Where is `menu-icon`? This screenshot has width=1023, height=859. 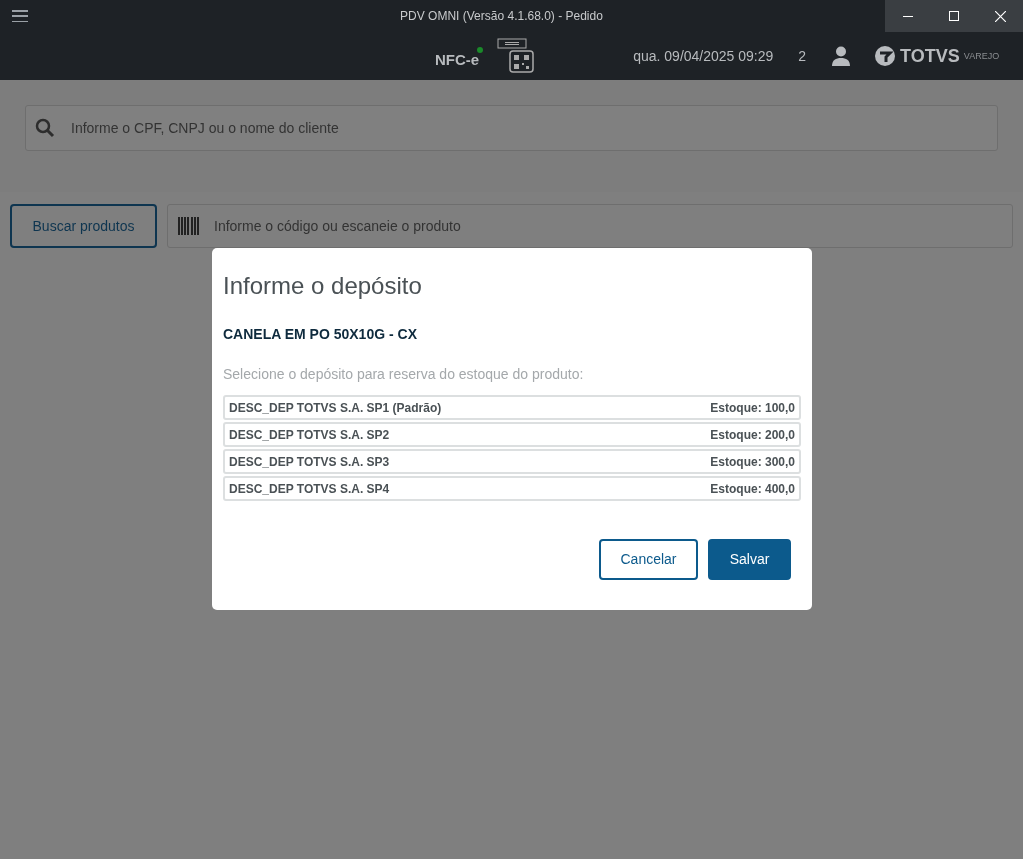 menu-icon is located at coordinates (20, 16).